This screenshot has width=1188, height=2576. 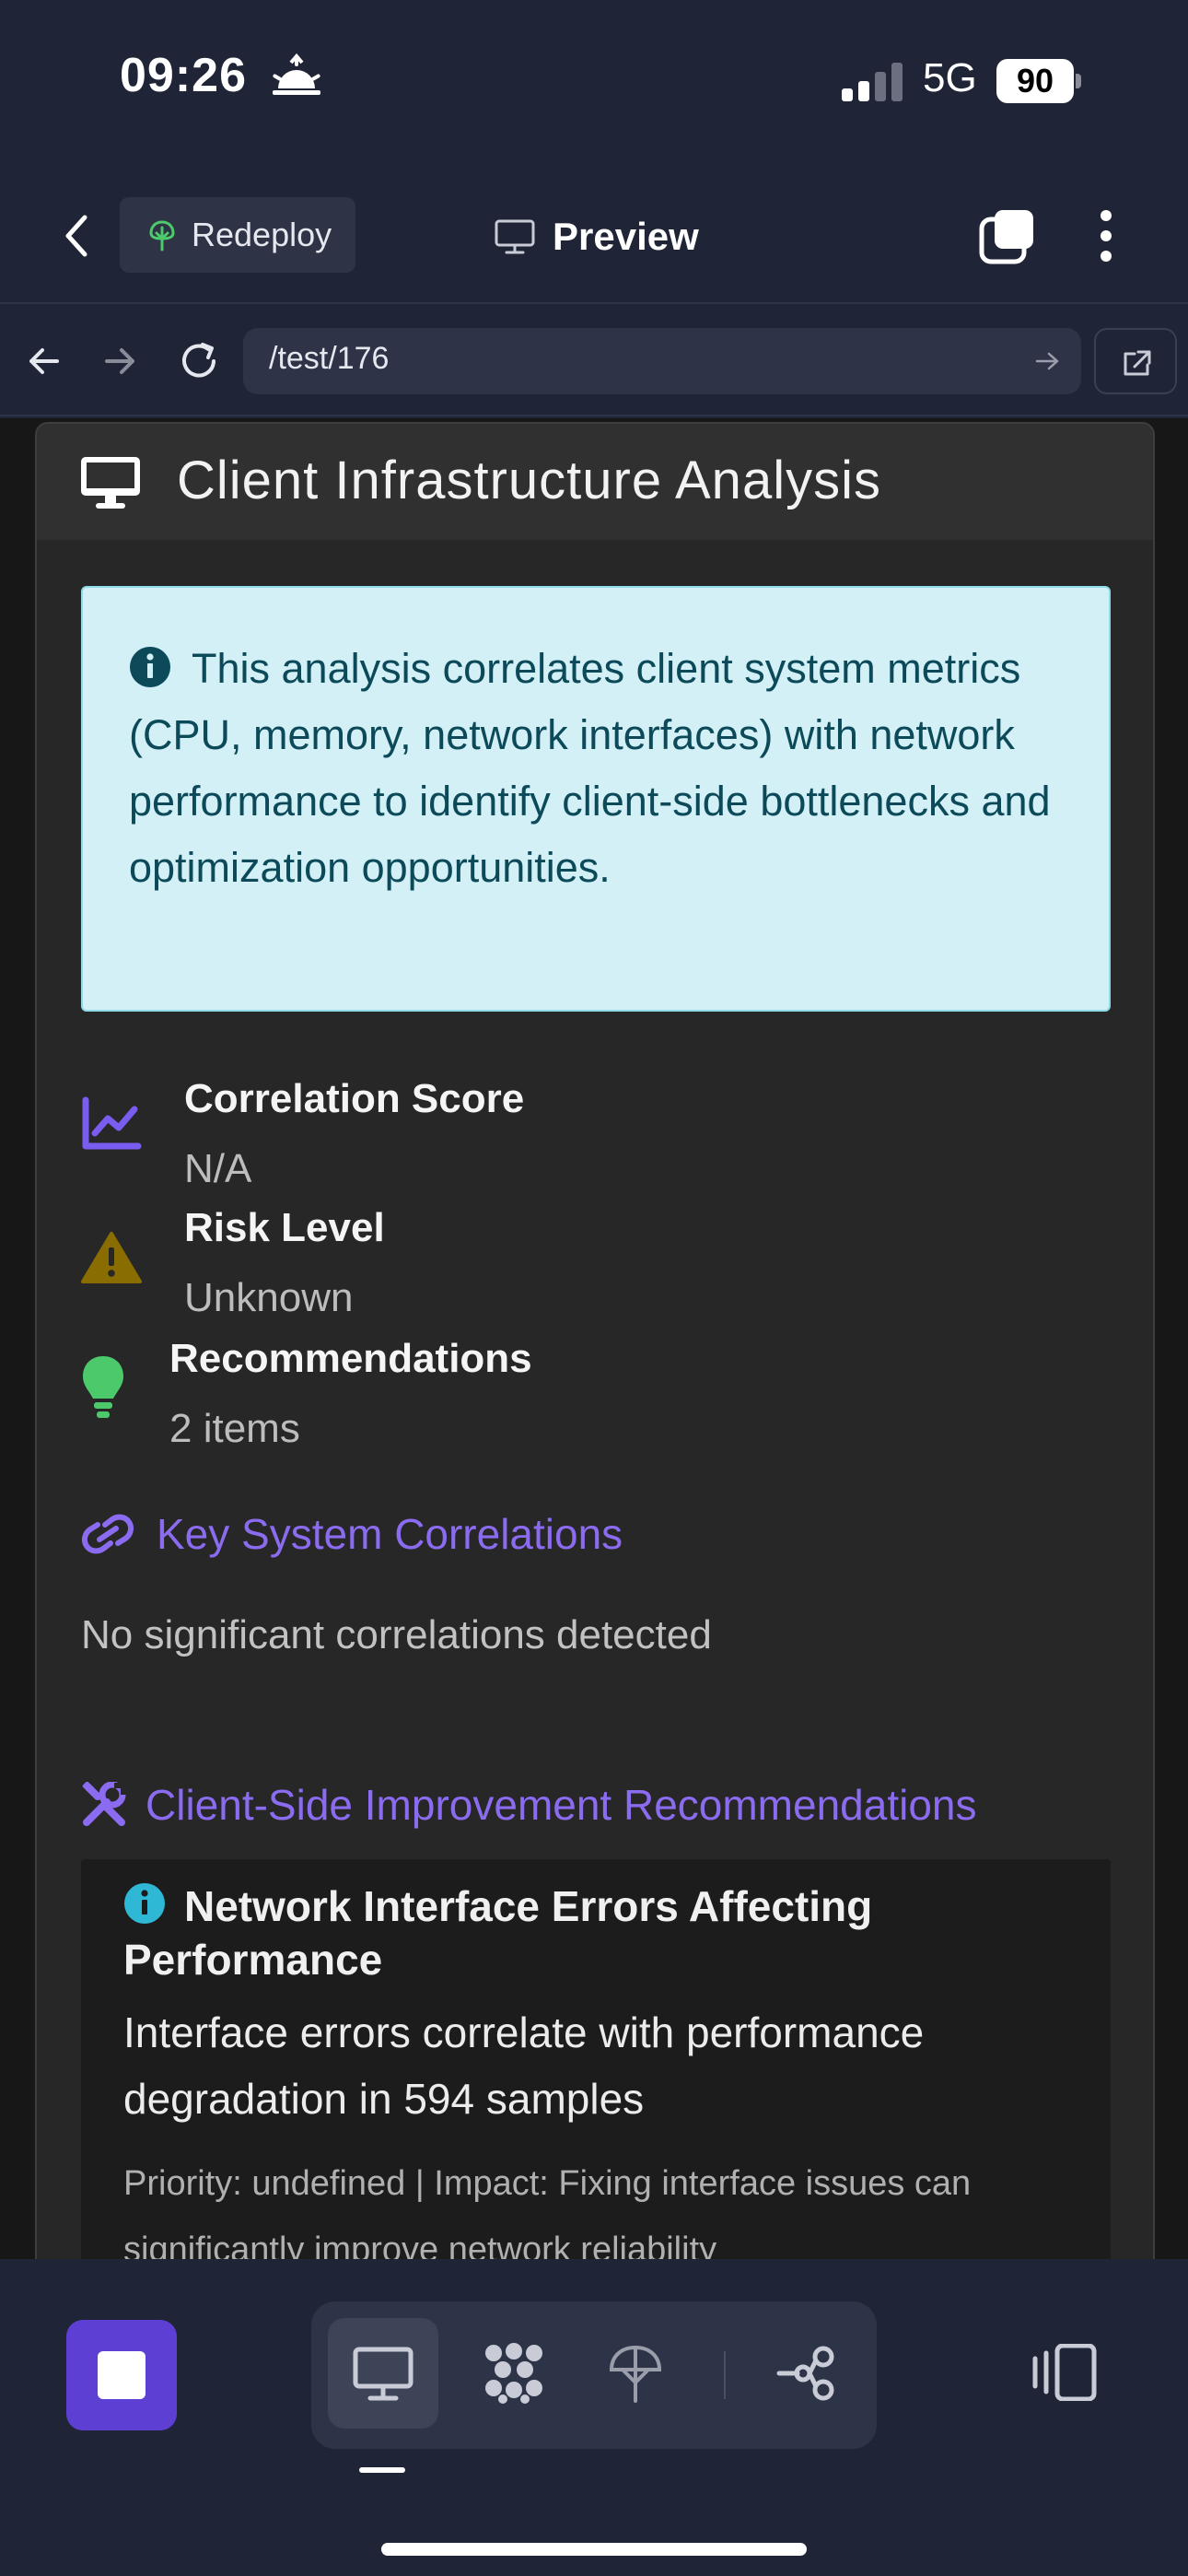 What do you see at coordinates (284, 1227) in the screenshot?
I see `metric-title: Risk Level` at bounding box center [284, 1227].